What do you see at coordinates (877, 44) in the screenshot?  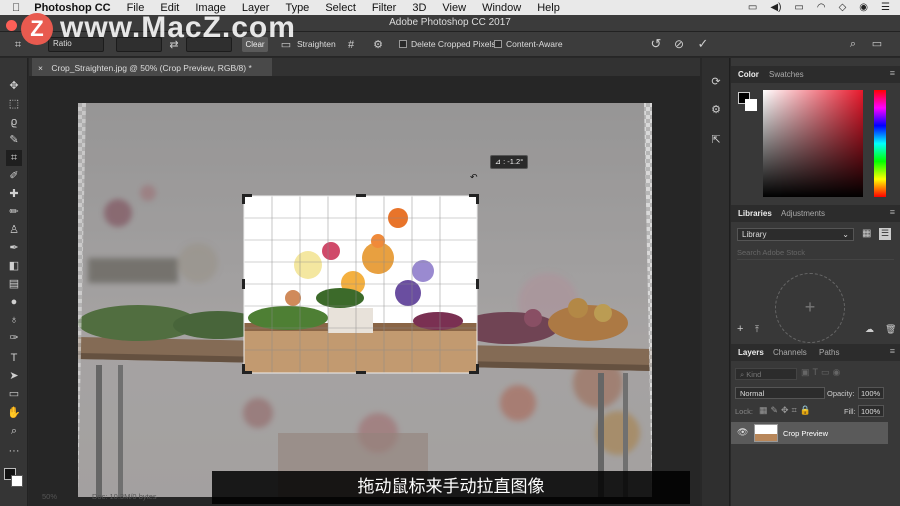 I see `workspace-icon: ▭` at bounding box center [877, 44].